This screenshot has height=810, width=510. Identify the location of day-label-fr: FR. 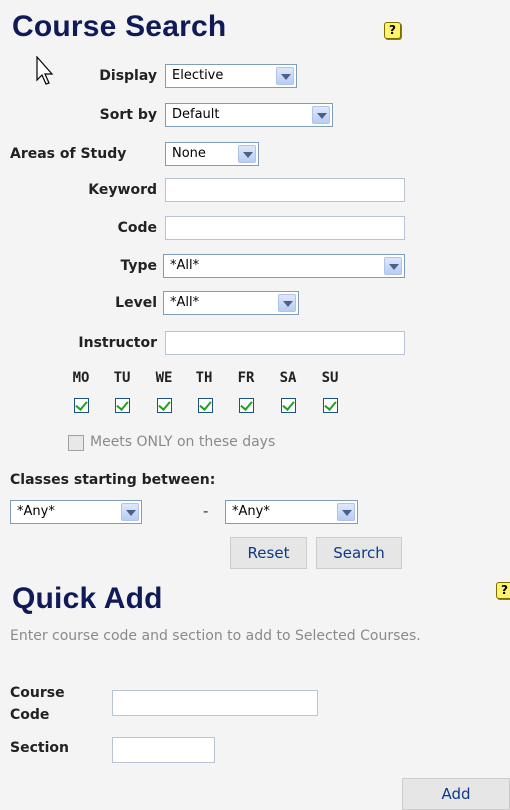
(246, 378).